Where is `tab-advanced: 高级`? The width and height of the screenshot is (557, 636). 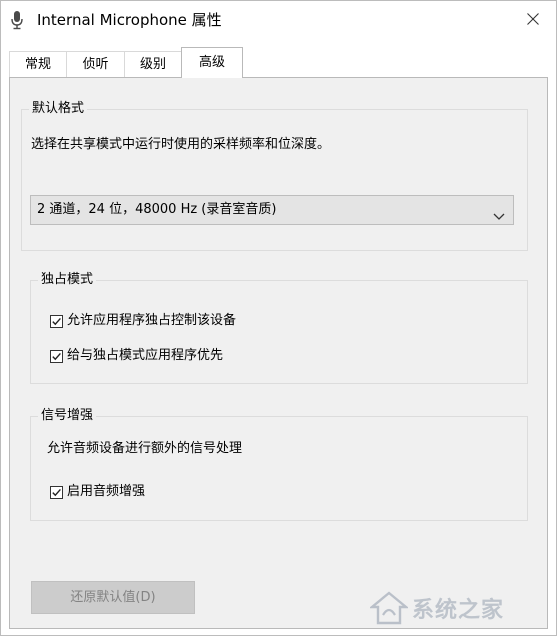
tab-advanced: 高级 is located at coordinates (212, 62).